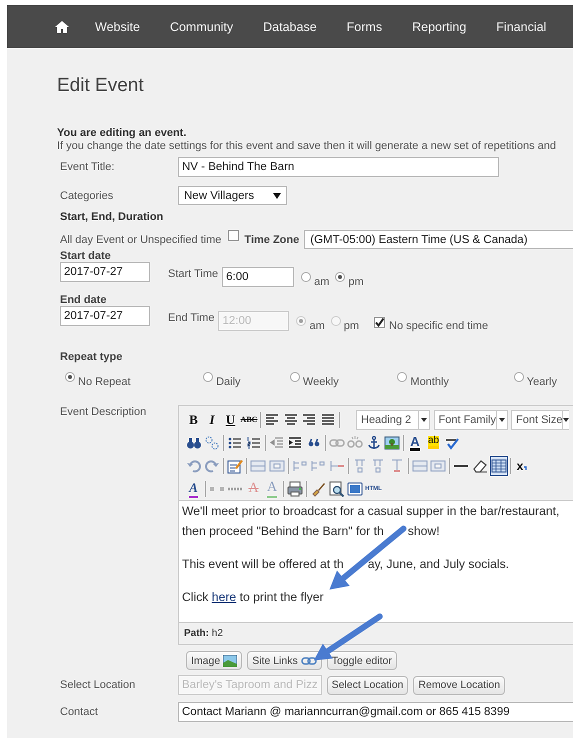  Describe the element at coordinates (87, 196) in the screenshot. I see `field-label: Categories` at that location.